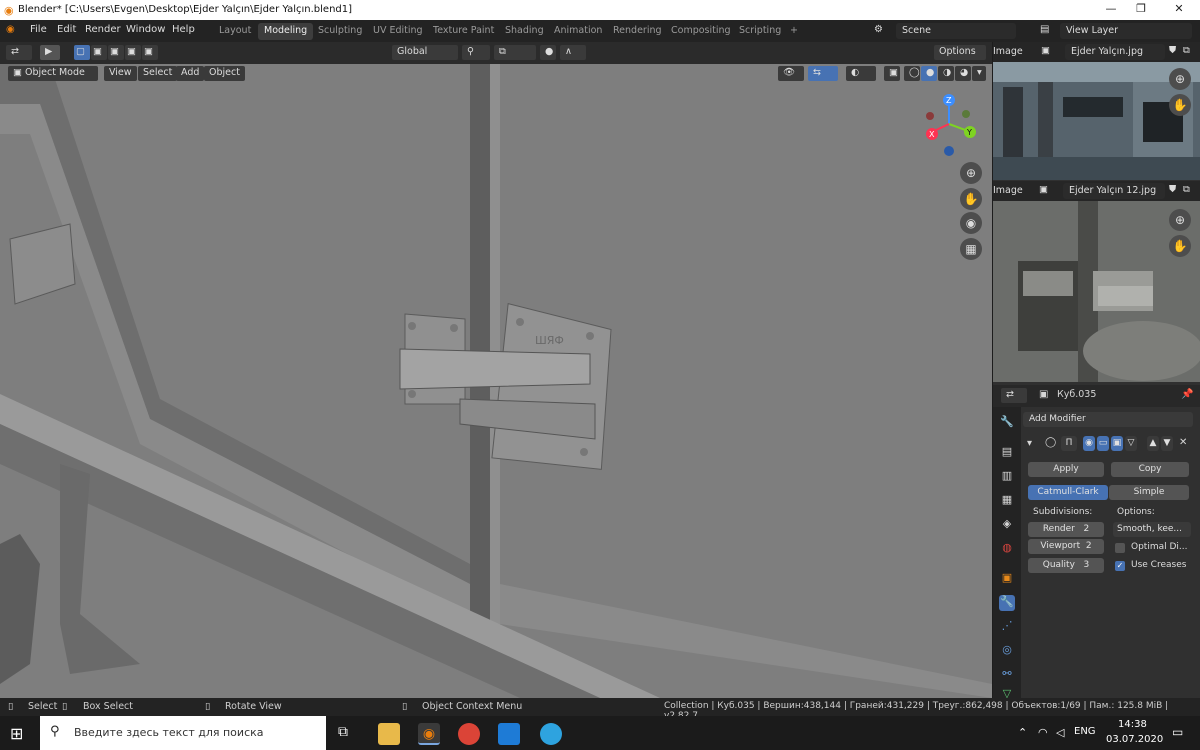  What do you see at coordinates (1108, 419) in the screenshot?
I see `add-modifier-dropdown: Add Modifier` at bounding box center [1108, 419].